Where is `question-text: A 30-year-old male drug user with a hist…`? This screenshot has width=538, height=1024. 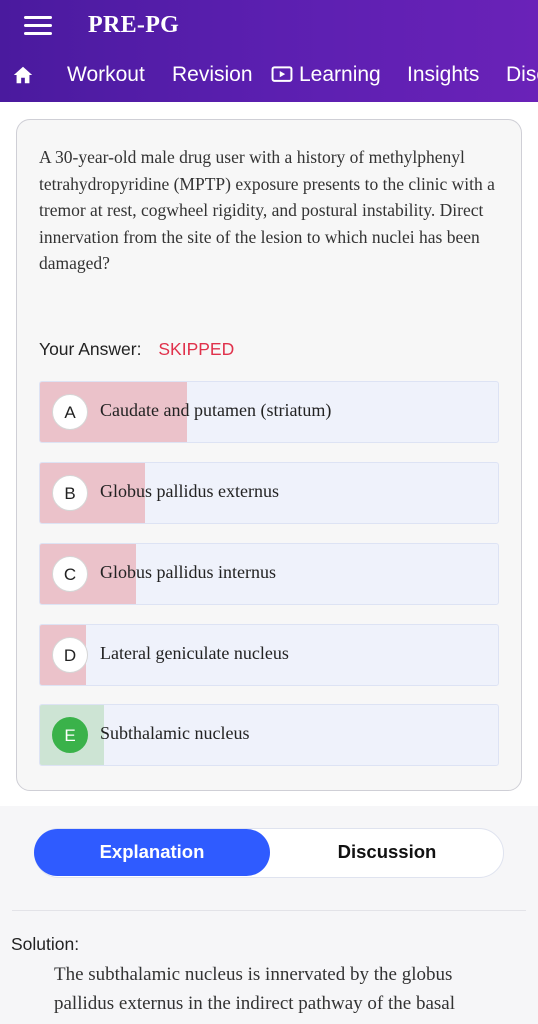 question-text: A 30-year-old male drug user with a hist… is located at coordinates (267, 210).